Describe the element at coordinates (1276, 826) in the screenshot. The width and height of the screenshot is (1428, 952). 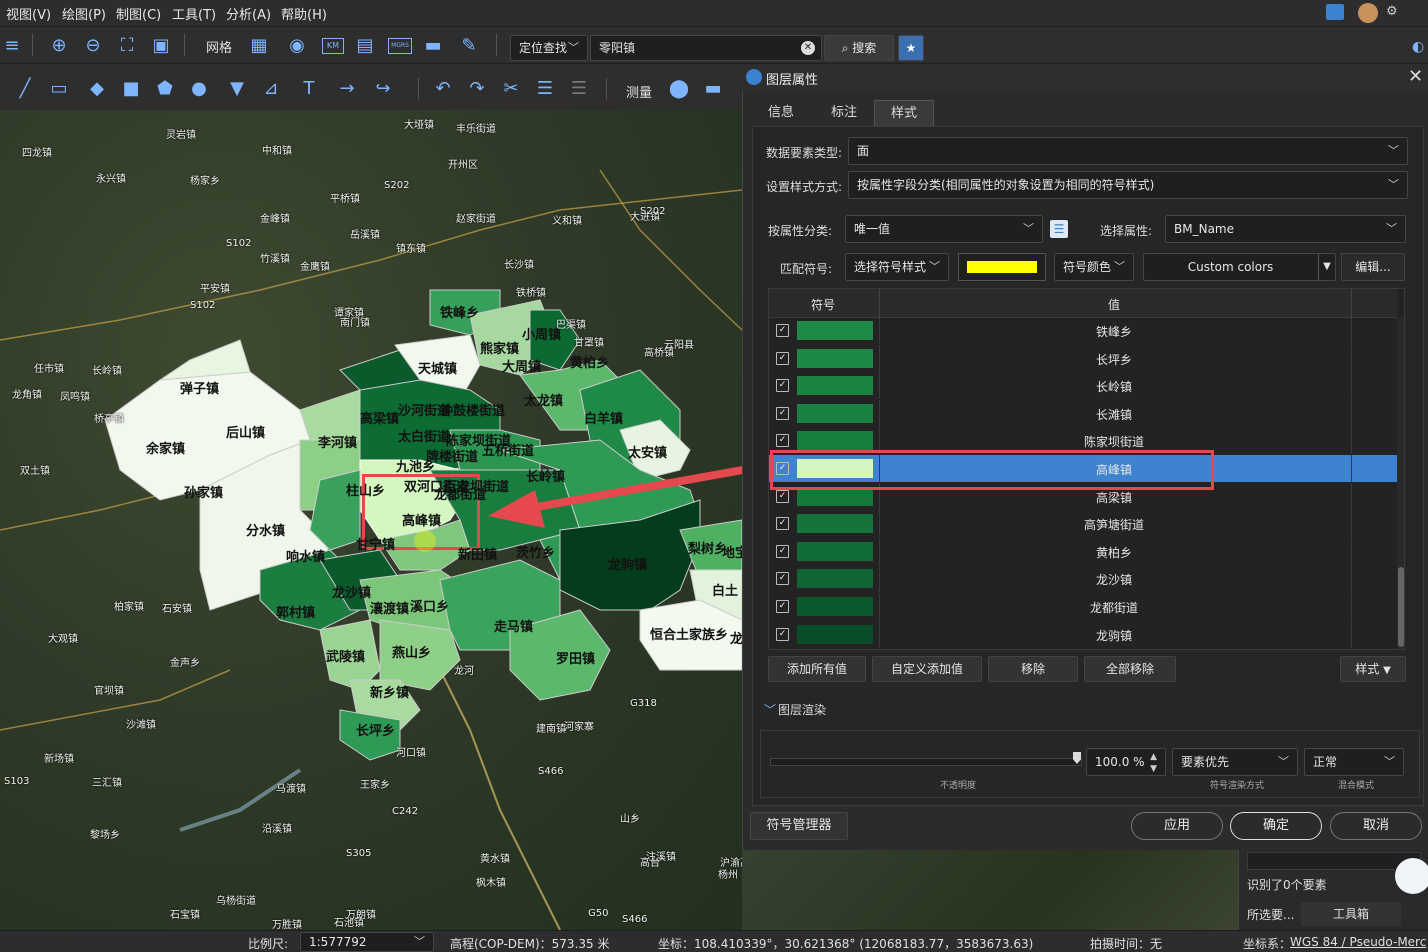
I see `ok-button: 确定` at that location.